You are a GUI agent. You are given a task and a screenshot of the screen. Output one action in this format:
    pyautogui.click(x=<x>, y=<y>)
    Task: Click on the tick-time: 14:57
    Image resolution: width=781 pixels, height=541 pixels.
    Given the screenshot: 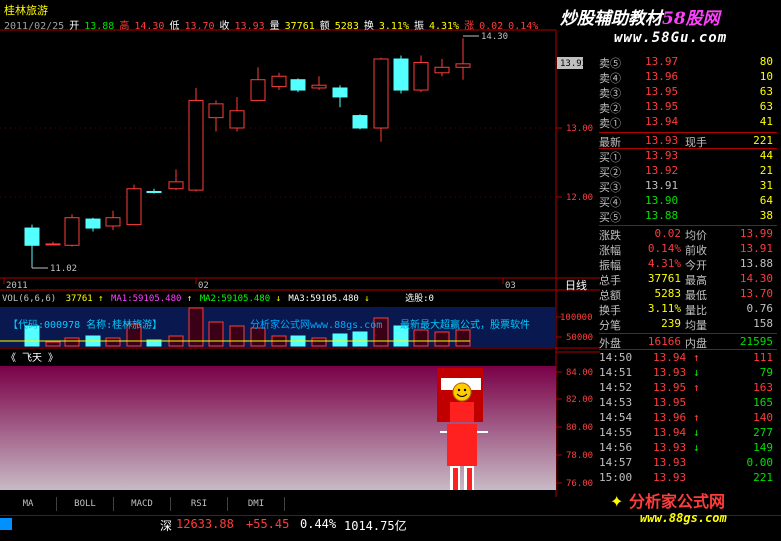 What is the action you would take?
    pyautogui.click(x=616, y=462)
    